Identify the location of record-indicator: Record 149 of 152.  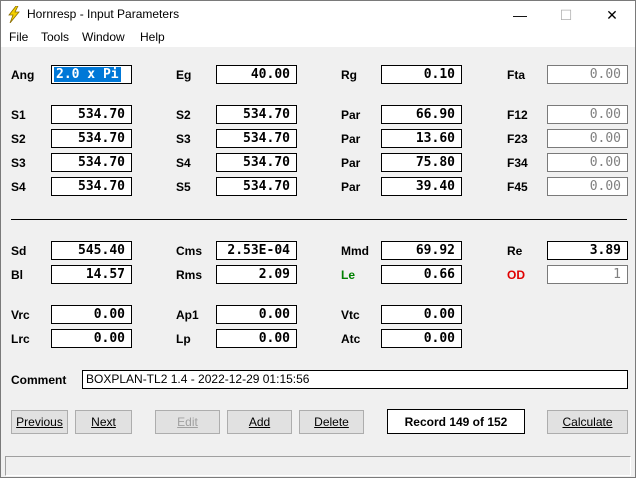
(456, 421).